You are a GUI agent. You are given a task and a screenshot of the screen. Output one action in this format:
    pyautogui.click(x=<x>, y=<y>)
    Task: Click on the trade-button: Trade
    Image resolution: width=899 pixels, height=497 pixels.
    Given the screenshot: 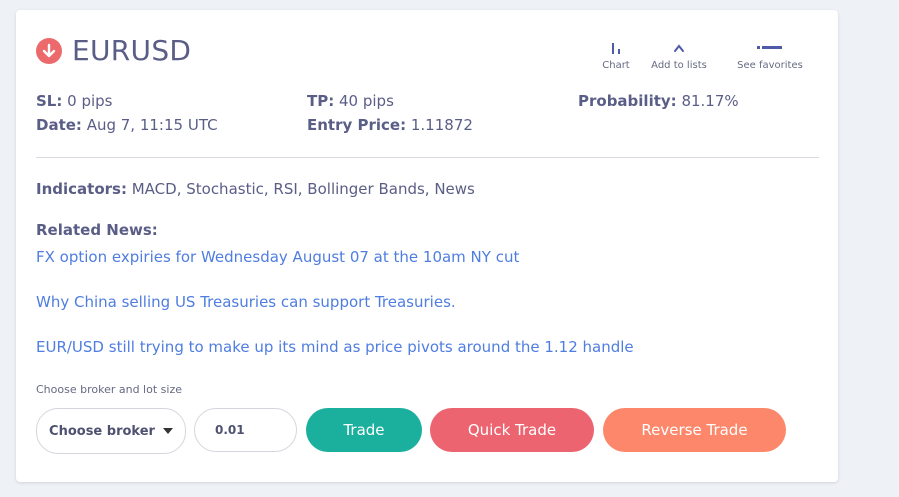 What is the action you would take?
    pyautogui.click(x=364, y=430)
    